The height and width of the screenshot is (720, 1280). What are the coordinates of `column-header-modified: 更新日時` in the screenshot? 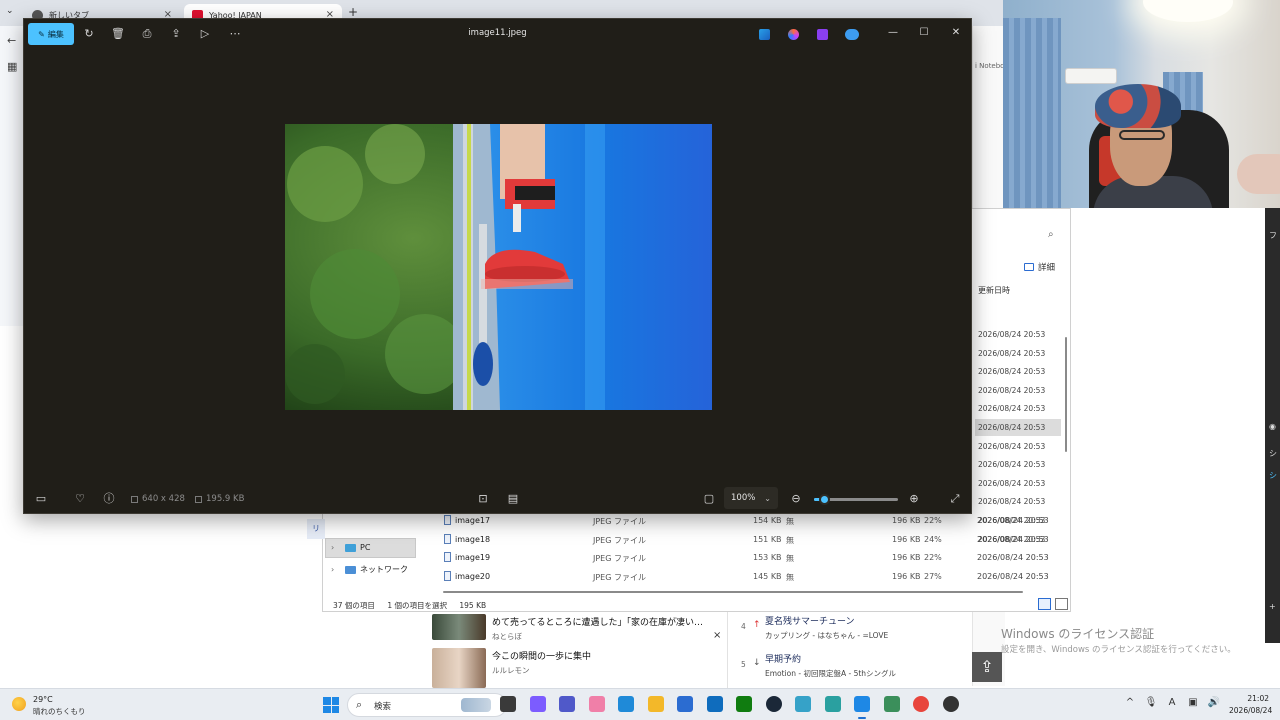 It's located at (994, 290).